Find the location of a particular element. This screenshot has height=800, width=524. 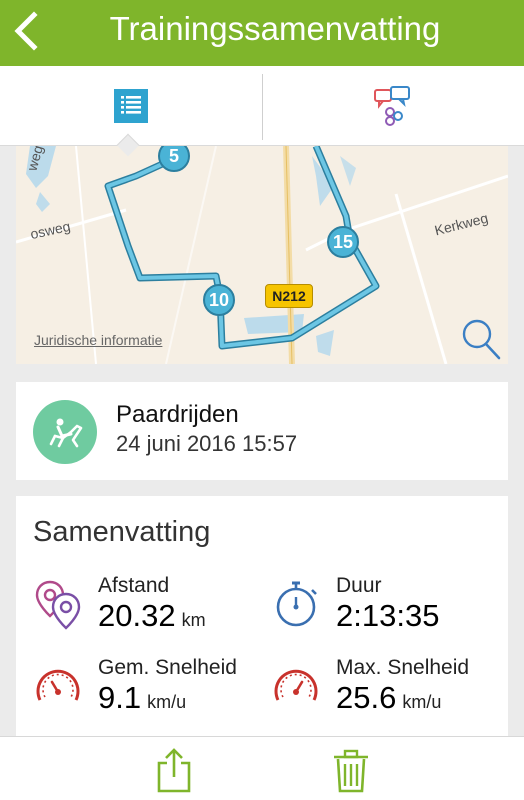

page-title: Trainingssamenvatting is located at coordinates (275, 28).